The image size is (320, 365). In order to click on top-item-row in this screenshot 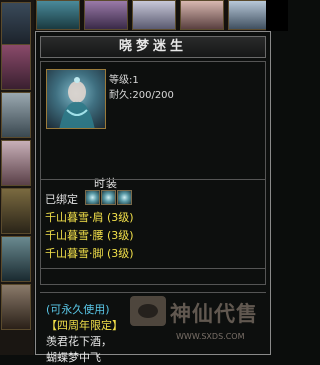, I will do `click(161, 15)`.